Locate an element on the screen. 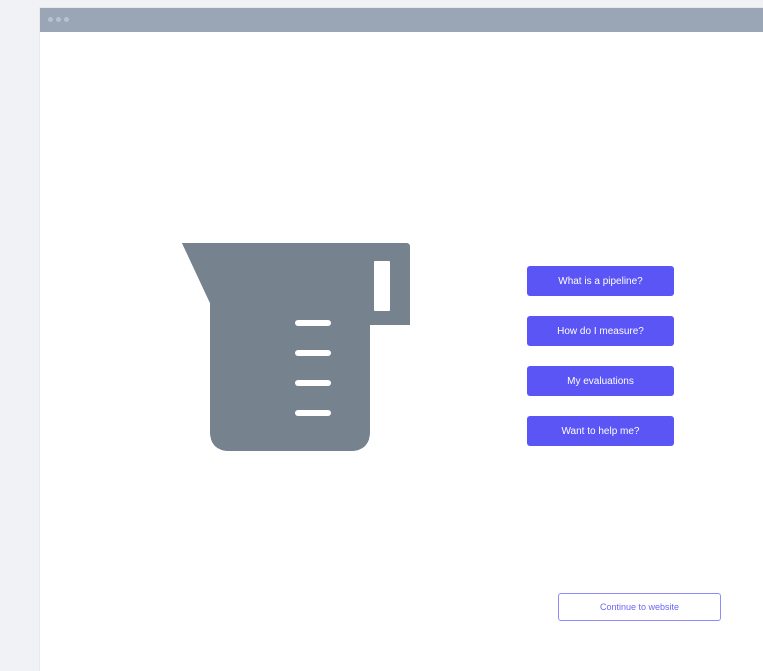 Image resolution: width=763 pixels, height=671 pixels. window-titlebar is located at coordinates (401, 20).